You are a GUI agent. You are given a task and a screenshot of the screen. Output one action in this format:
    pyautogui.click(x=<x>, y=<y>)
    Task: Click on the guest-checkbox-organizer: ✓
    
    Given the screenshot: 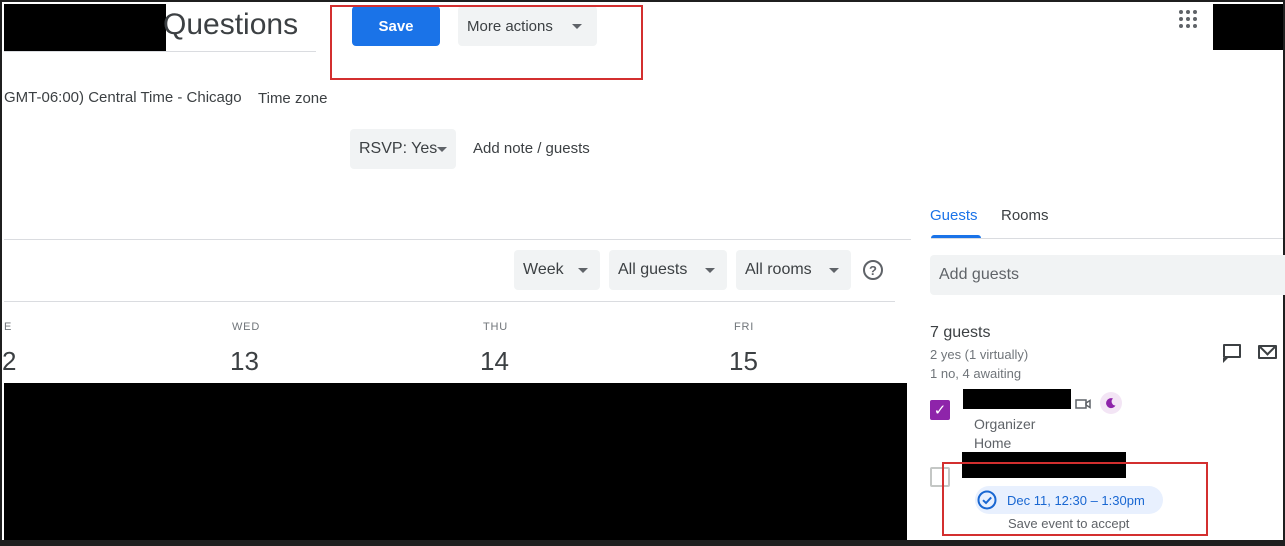 What is the action you would take?
    pyautogui.click(x=940, y=410)
    